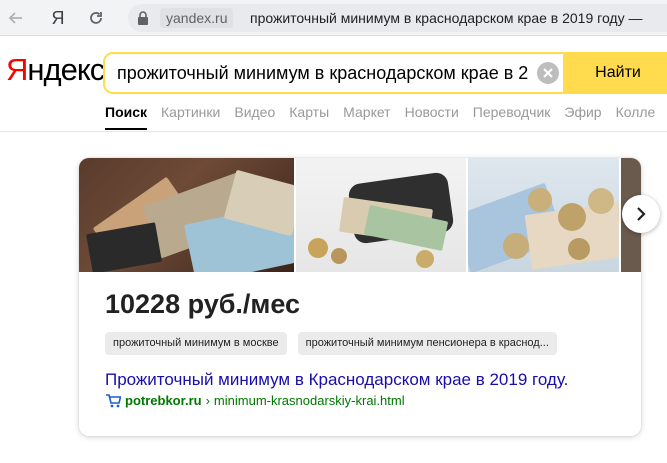 The image size is (667, 463). What do you see at coordinates (309, 112) in the screenshot?
I see `tab-maps: Карты` at bounding box center [309, 112].